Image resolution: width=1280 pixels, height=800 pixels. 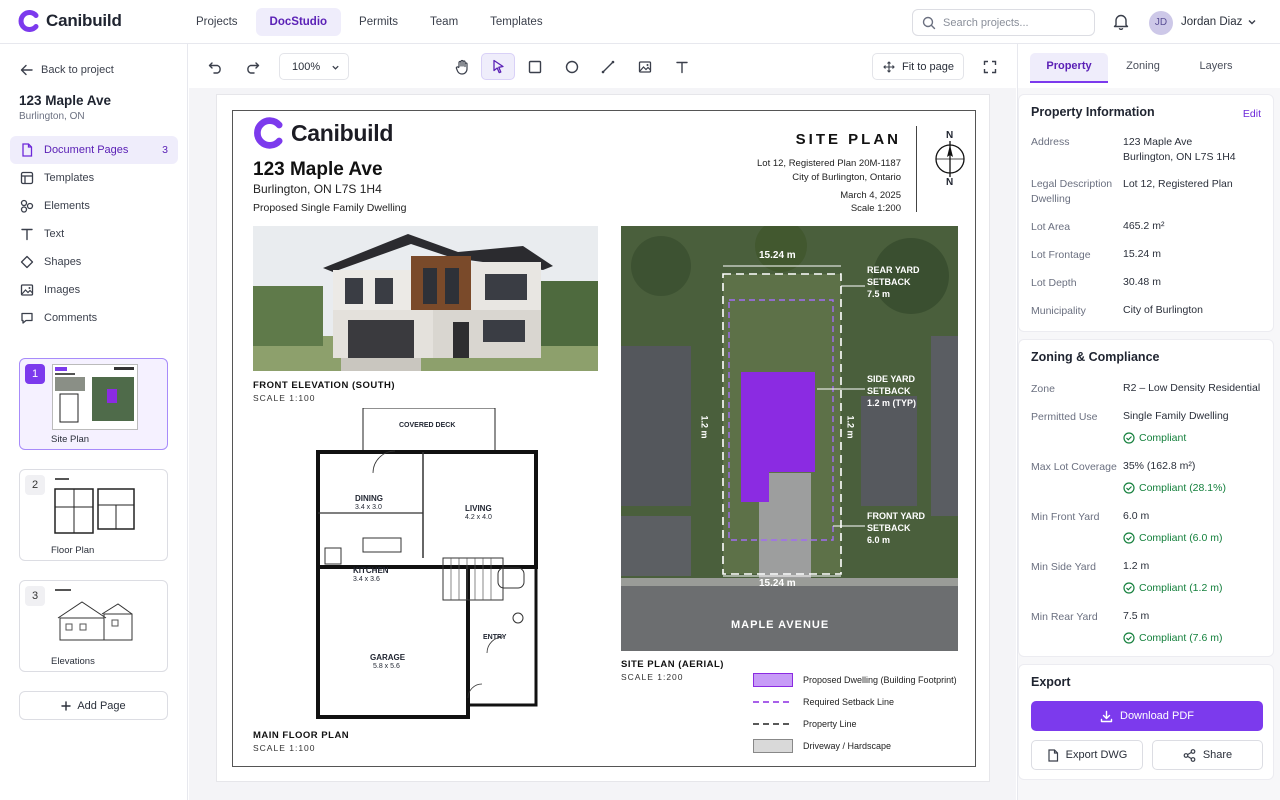 What do you see at coordinates (880, 680) in the screenshot?
I see `legend-label: Proposed Dwelling (Building Footprint)` at bounding box center [880, 680].